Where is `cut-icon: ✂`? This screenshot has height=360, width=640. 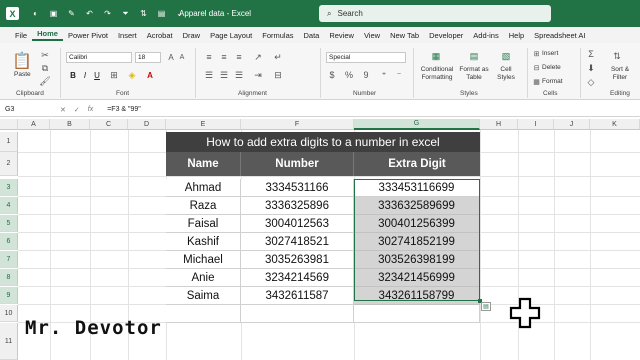
cut-icon: ✂ is located at coordinates (45, 55).